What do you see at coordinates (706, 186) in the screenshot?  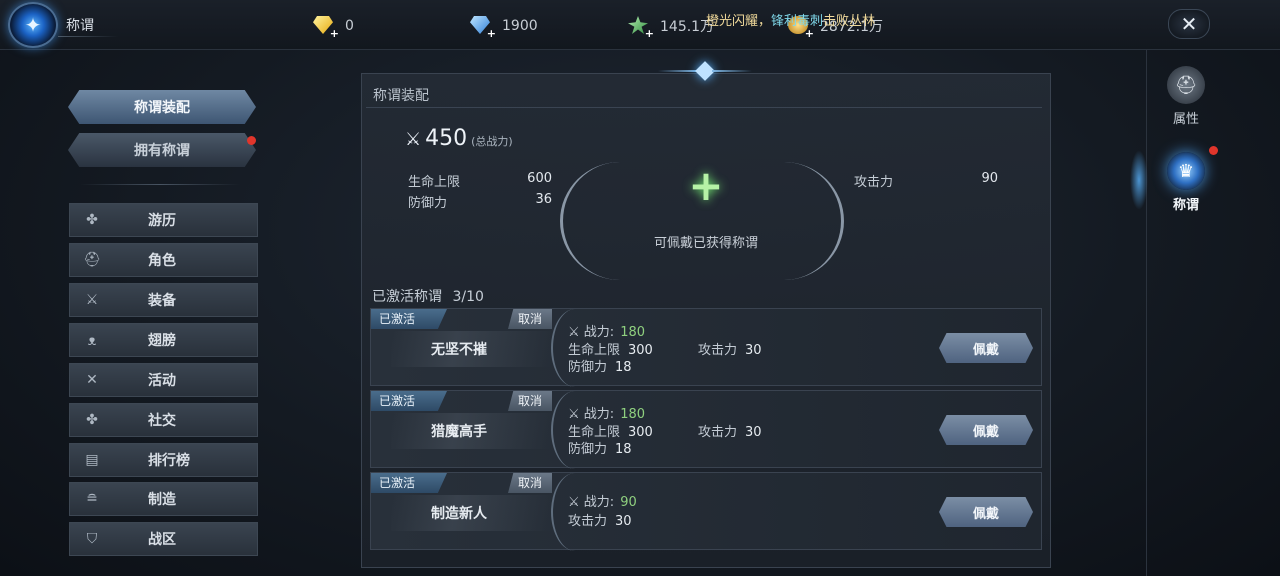 I see `add-title-plus-icon: +` at bounding box center [706, 186].